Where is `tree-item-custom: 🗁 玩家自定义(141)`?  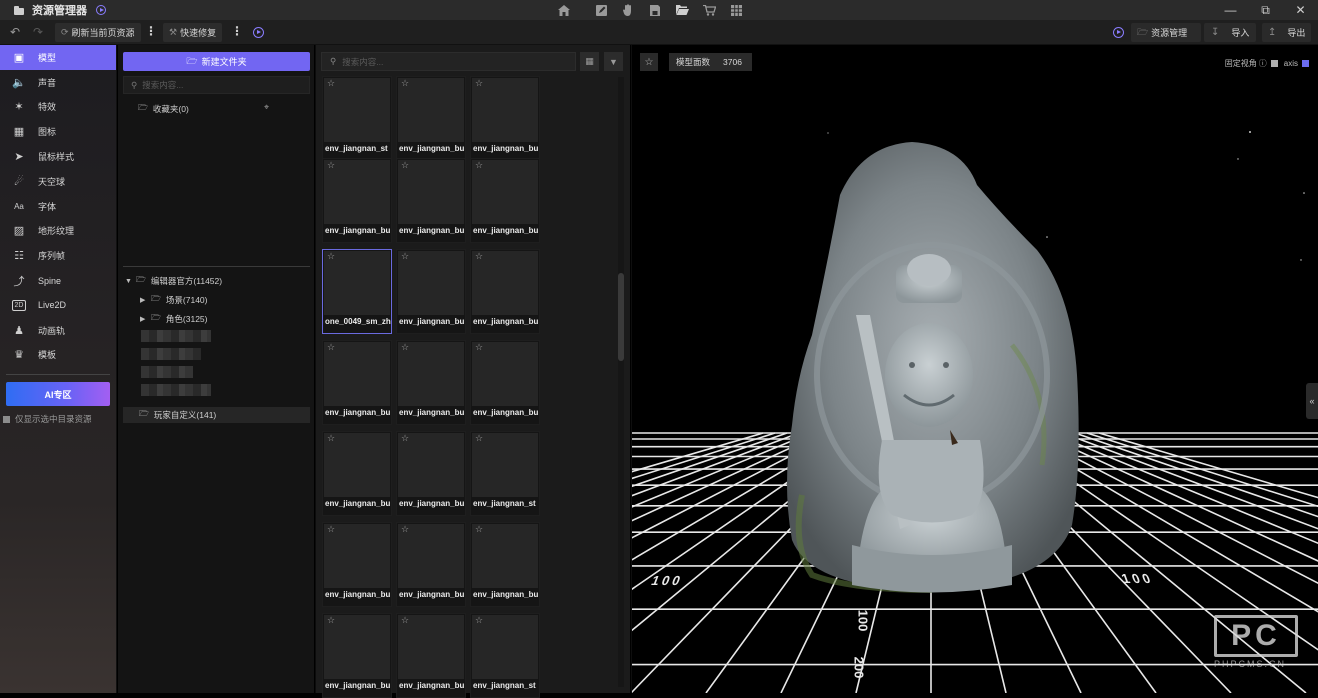 tree-item-custom: 🗁 玩家自定义(141) is located at coordinates (216, 415).